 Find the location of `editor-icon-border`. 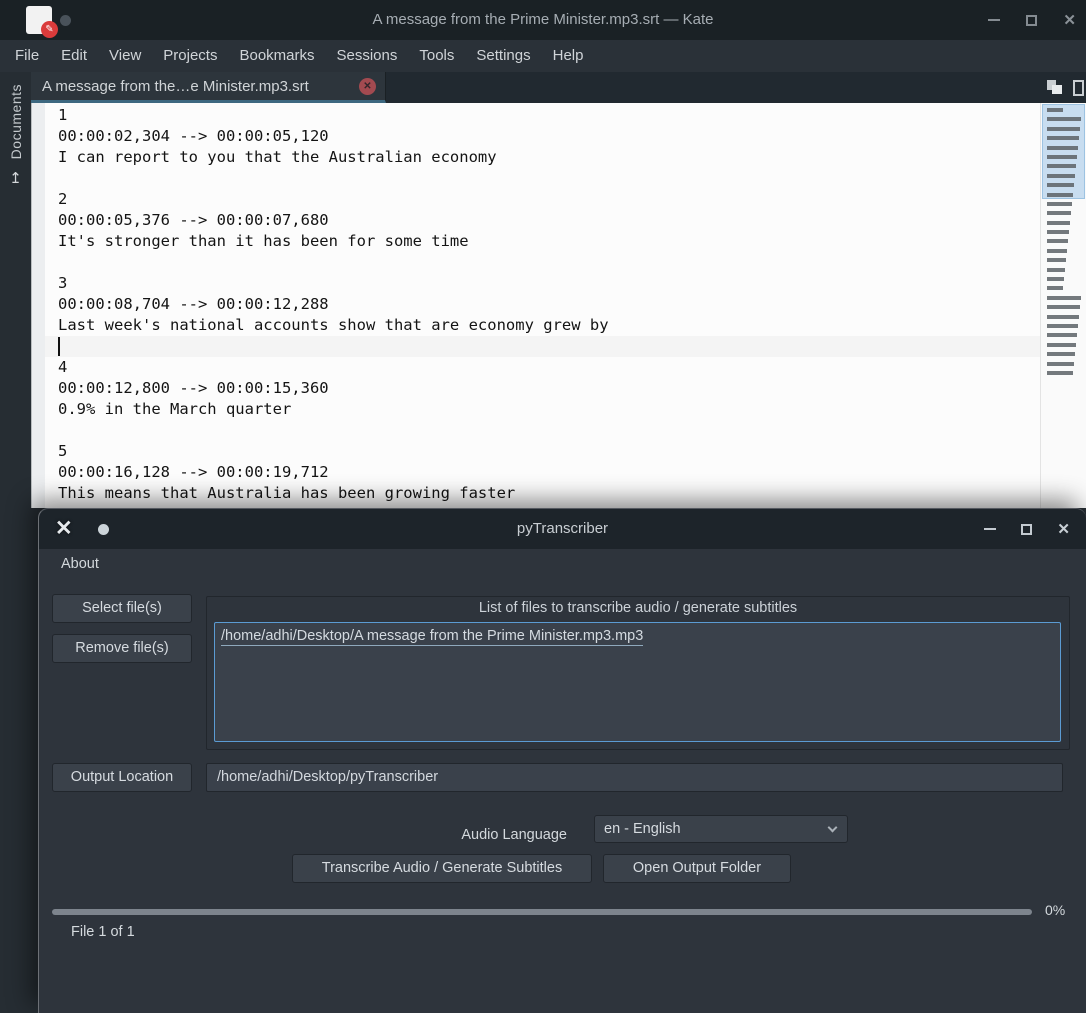

editor-icon-border is located at coordinates (38, 305).